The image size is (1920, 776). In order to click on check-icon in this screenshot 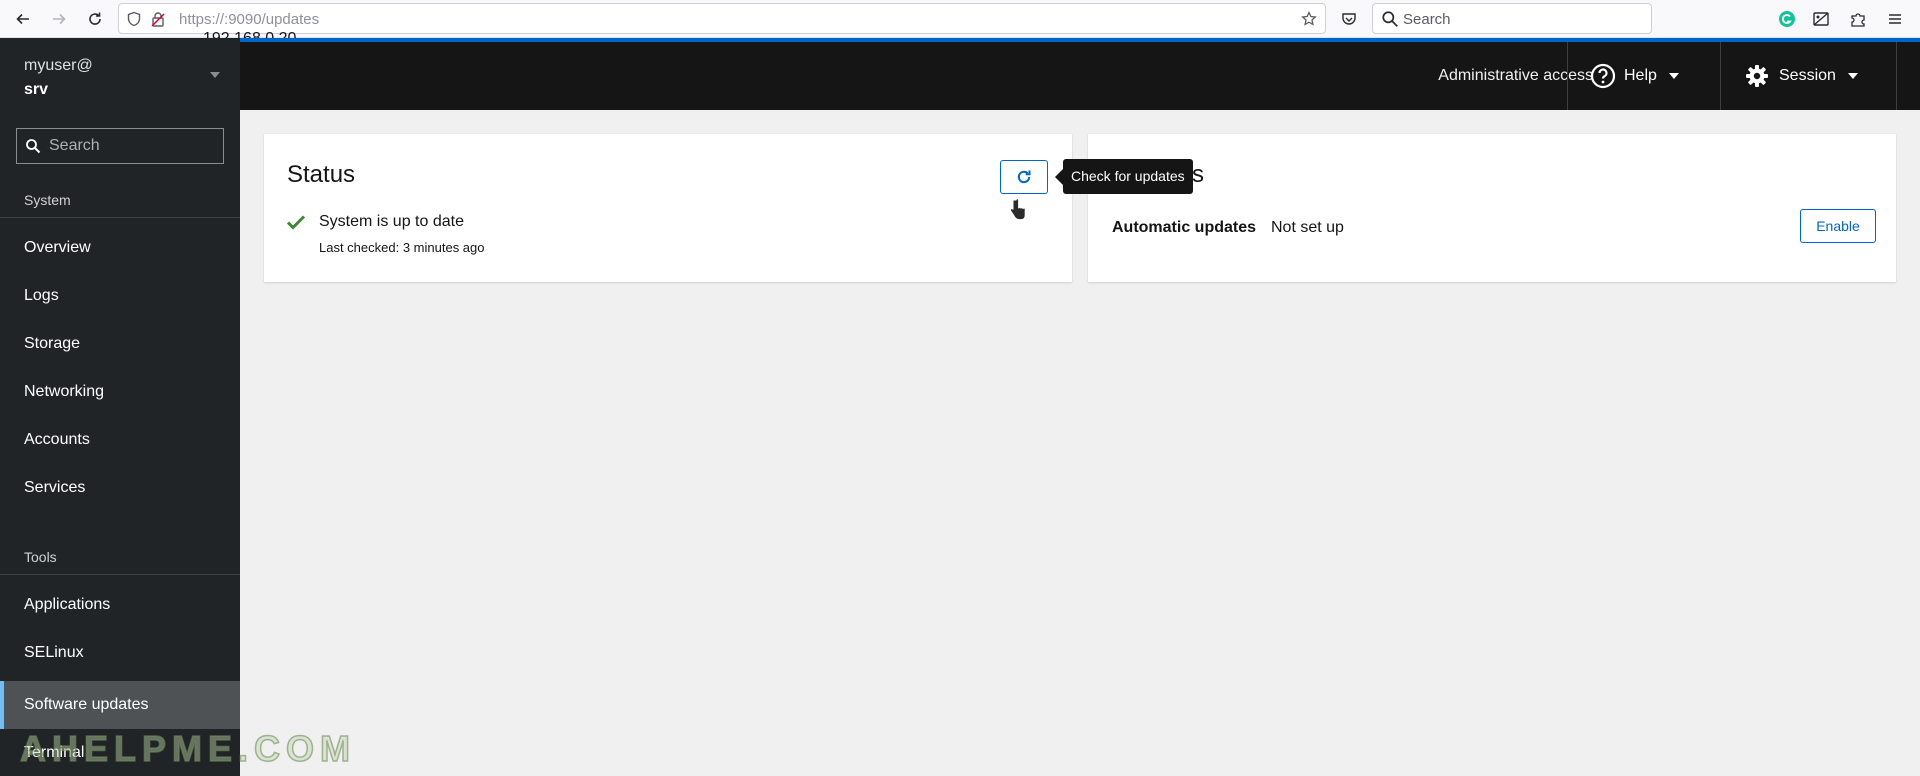, I will do `click(296, 222)`.